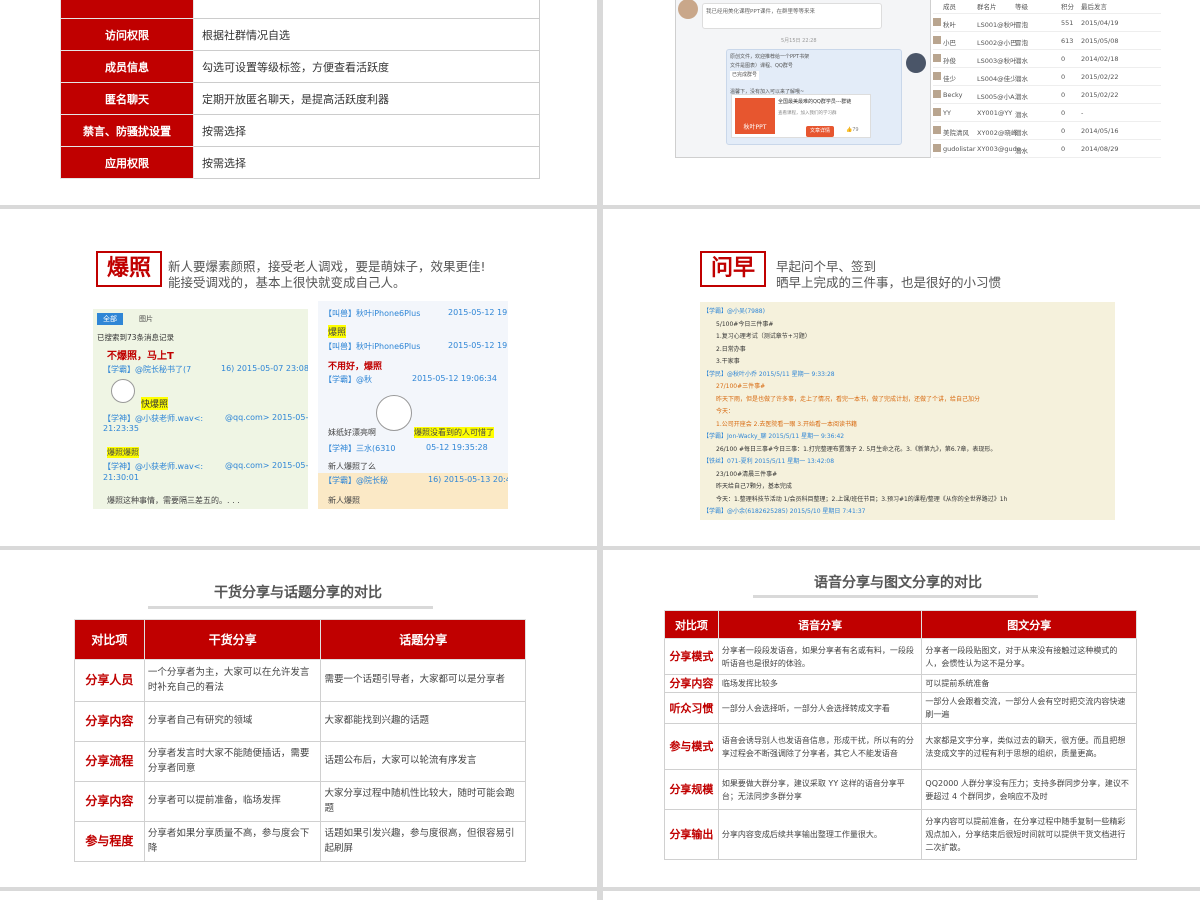  I want to click on cell: 话题公布后，大家可以轮流有序发言, so click(423, 761).